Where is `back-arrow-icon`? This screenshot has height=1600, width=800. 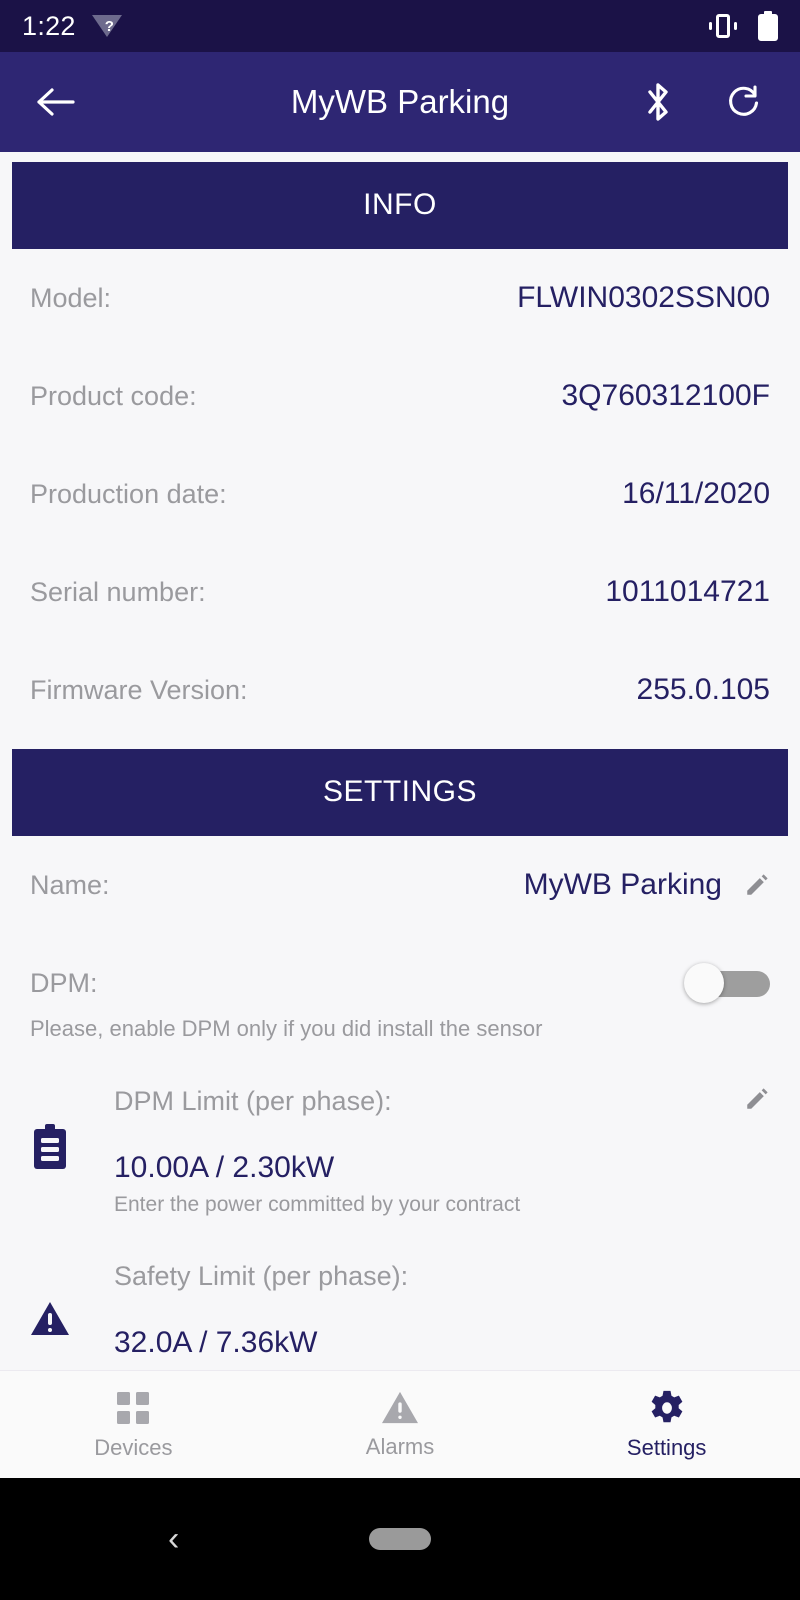 back-arrow-icon is located at coordinates (56, 102).